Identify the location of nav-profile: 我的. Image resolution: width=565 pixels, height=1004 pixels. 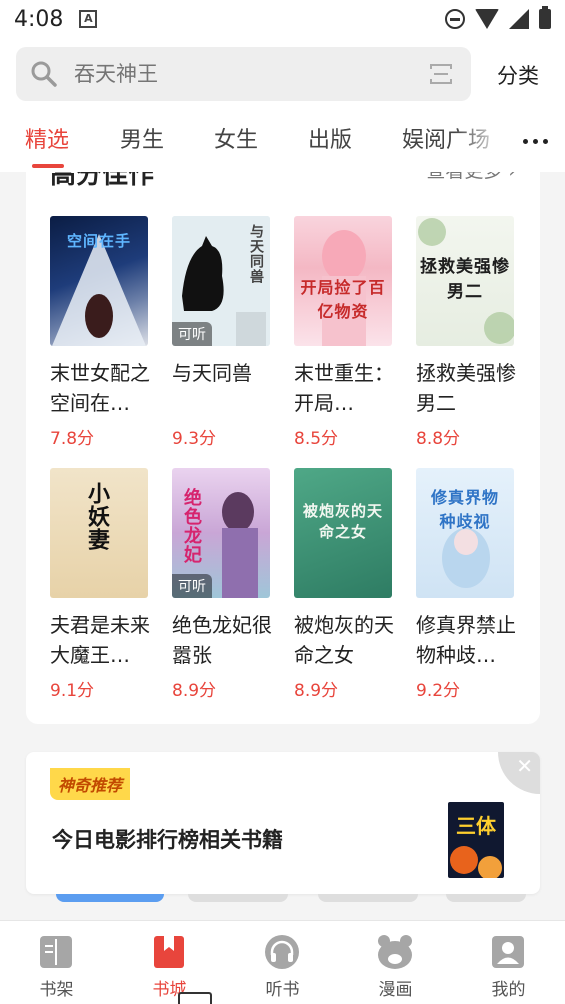
(508, 962).